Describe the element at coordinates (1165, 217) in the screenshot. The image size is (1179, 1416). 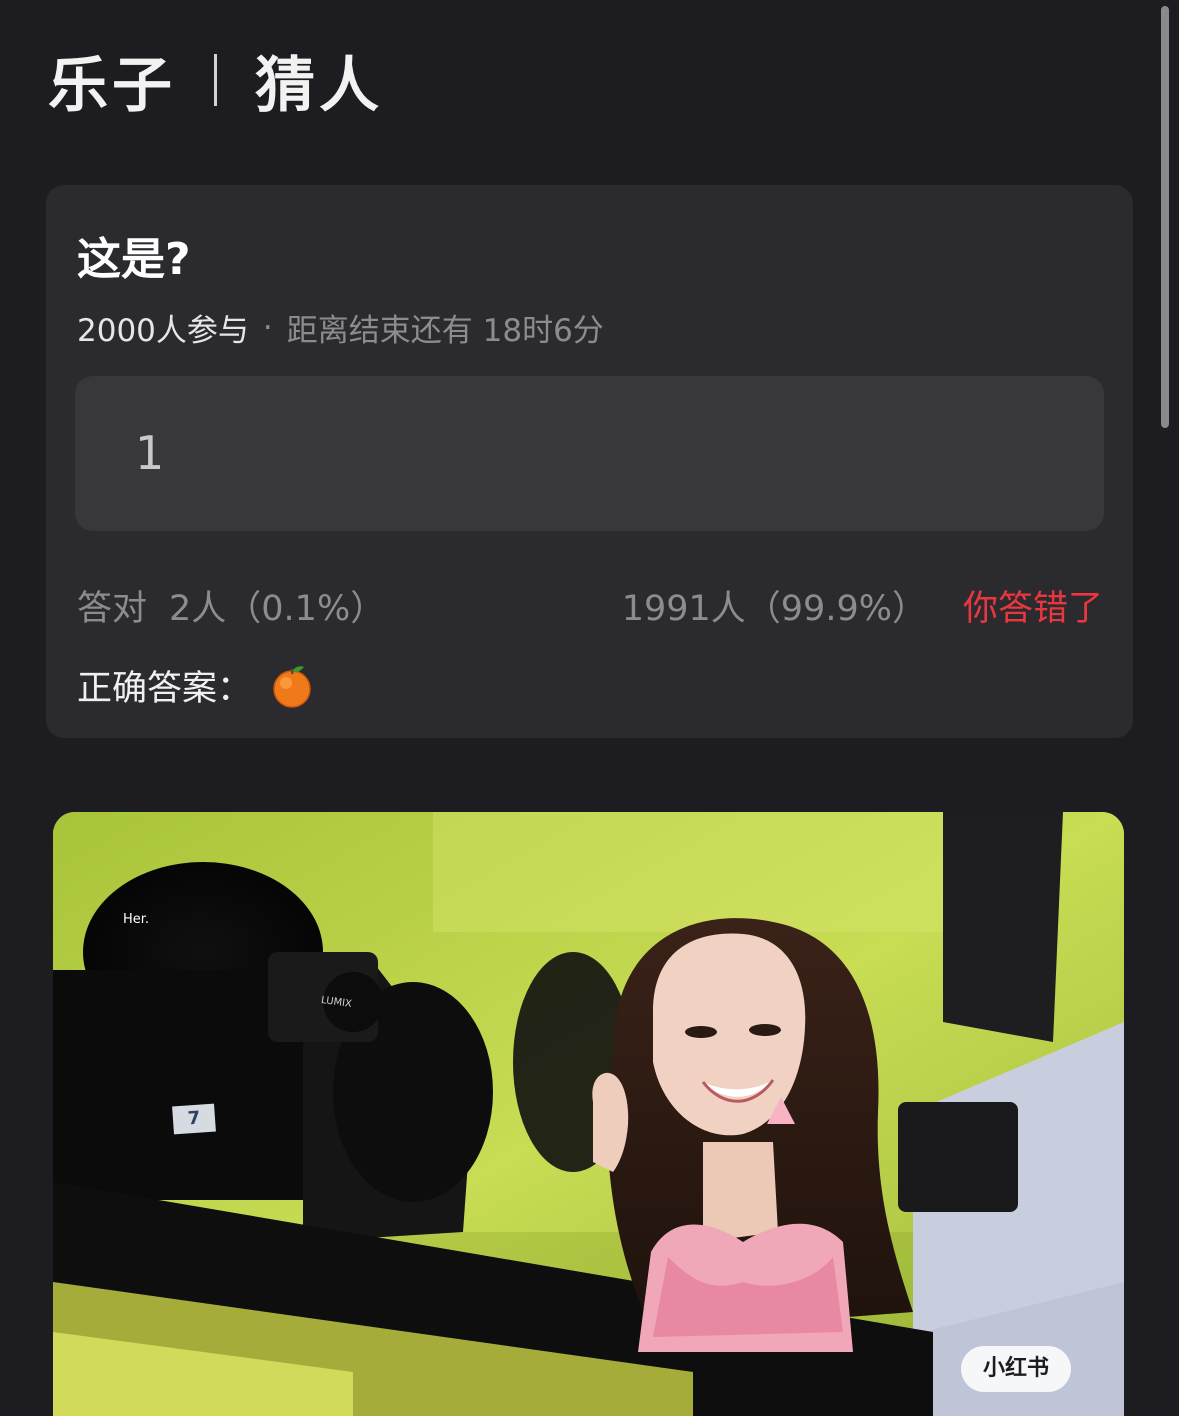
I see `scrollbar` at that location.